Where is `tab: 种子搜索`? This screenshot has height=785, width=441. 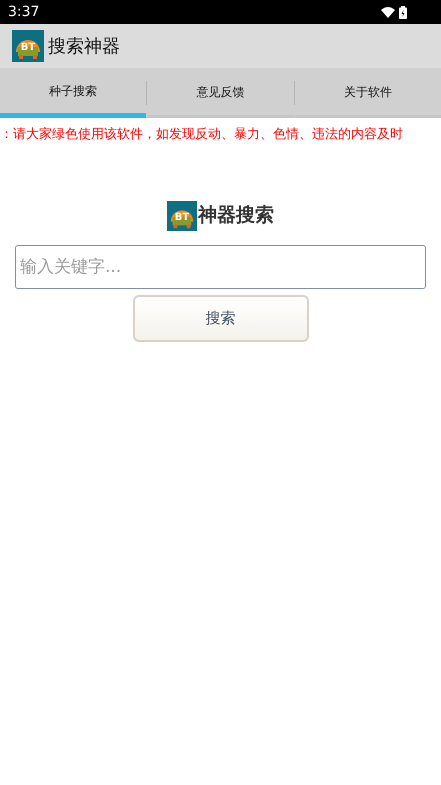 tab: 种子搜索 is located at coordinates (73, 93).